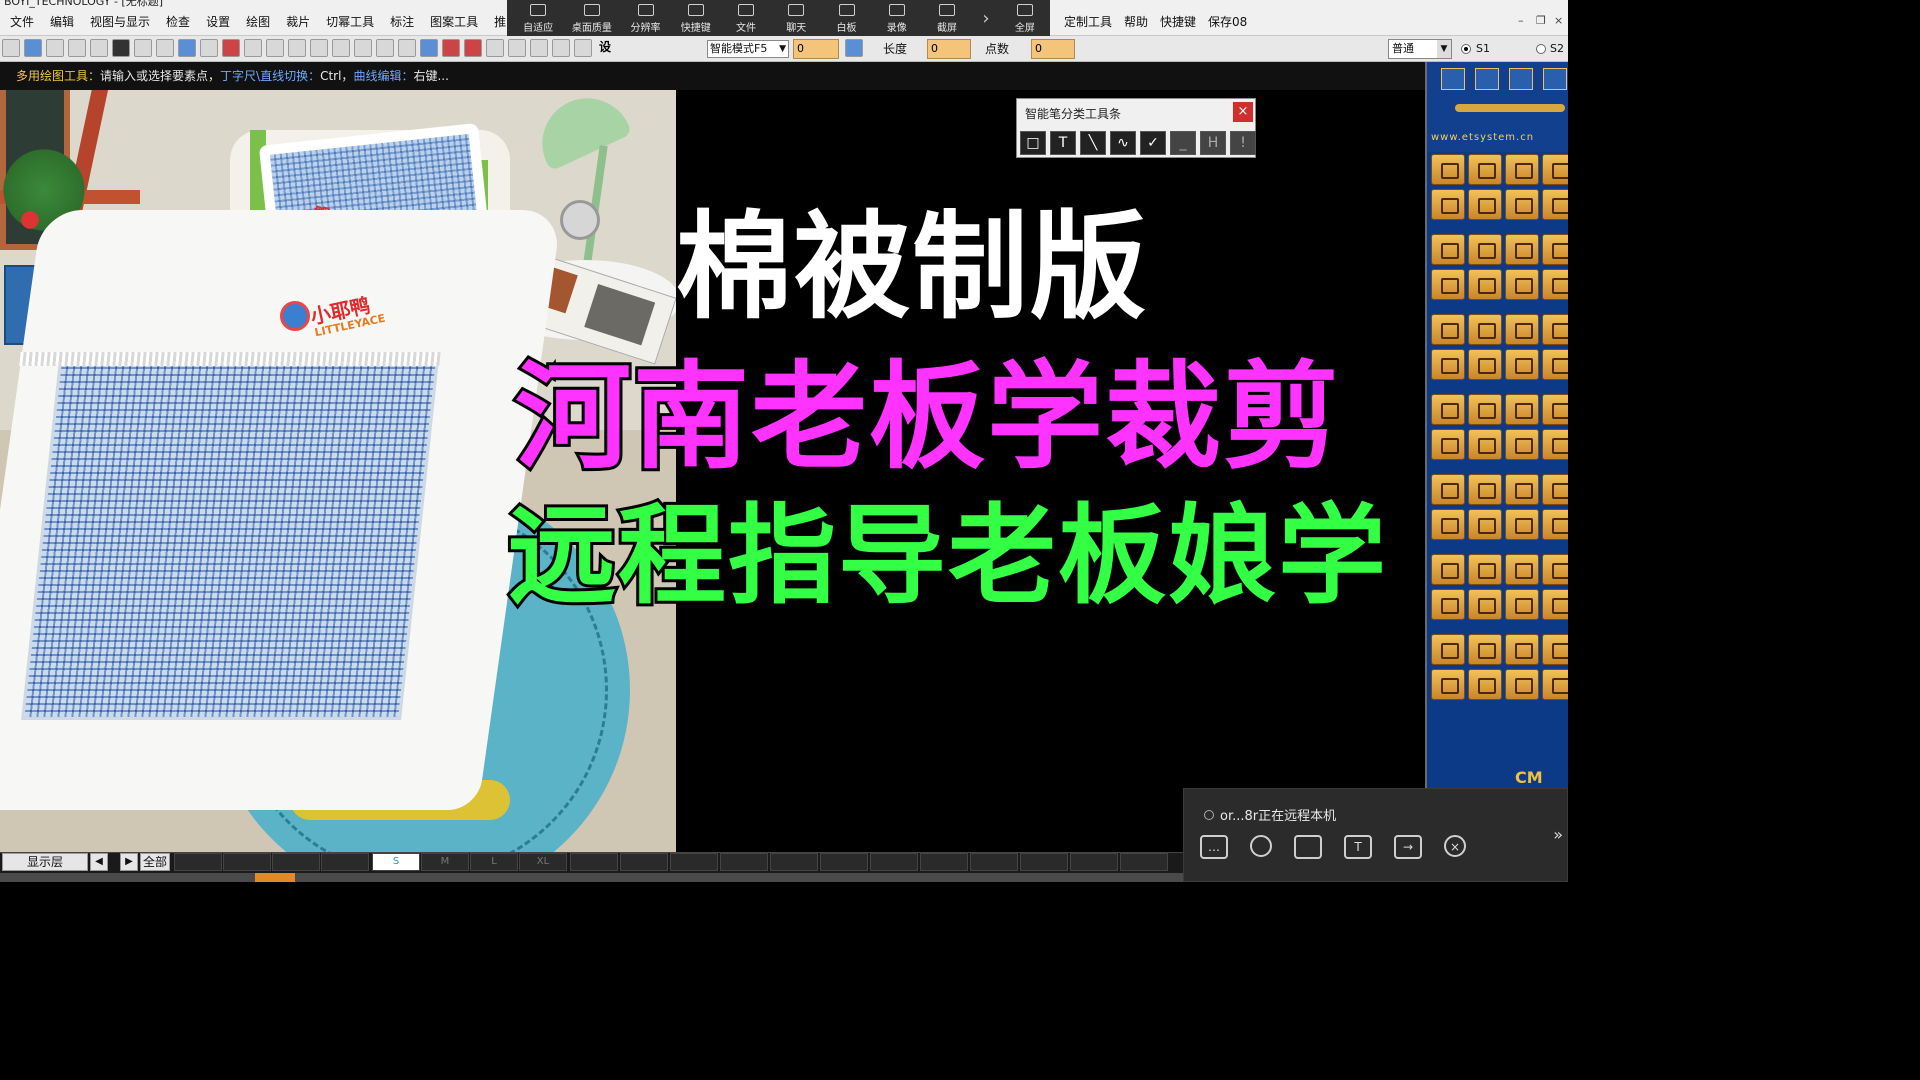  I want to click on s2-radio, so click(1541, 49).